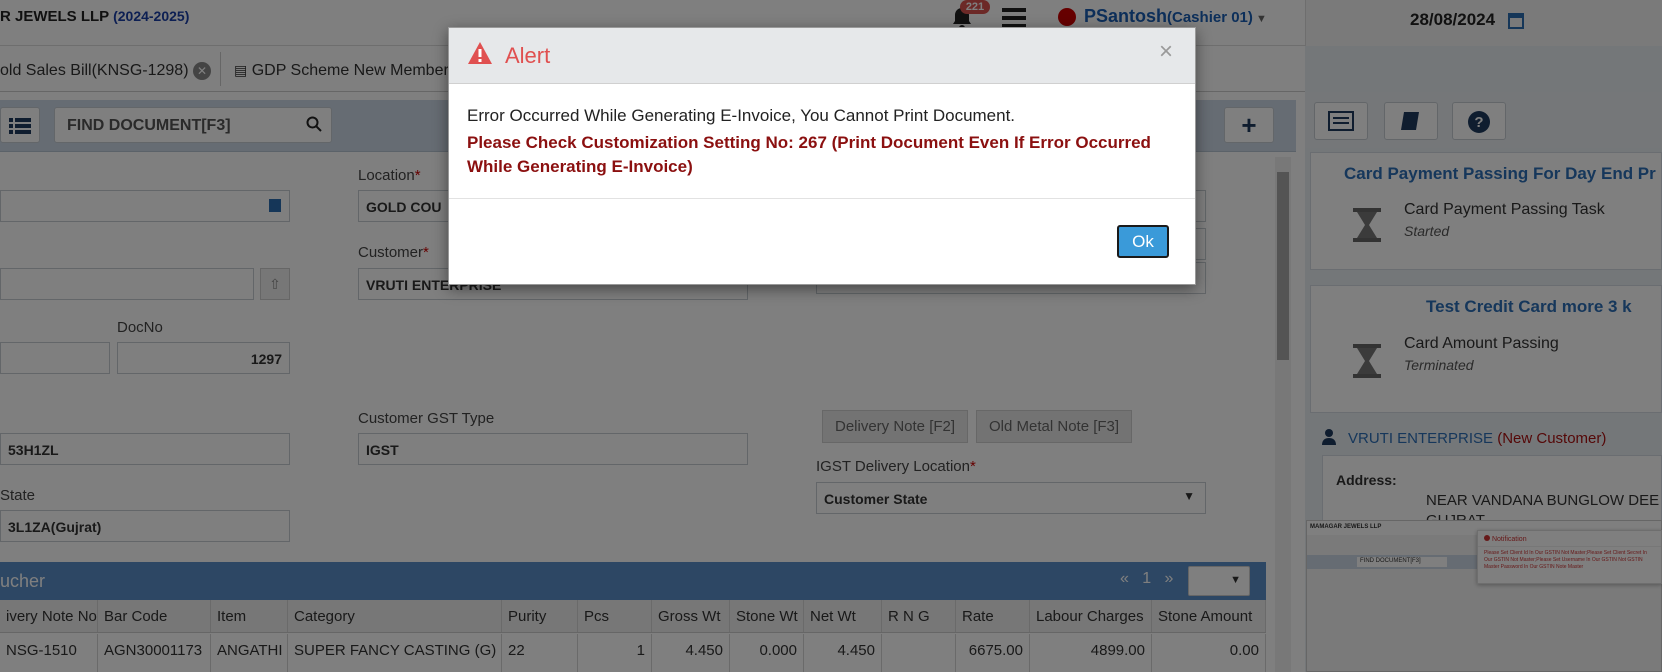  I want to click on alert-title: Alert, so click(528, 55).